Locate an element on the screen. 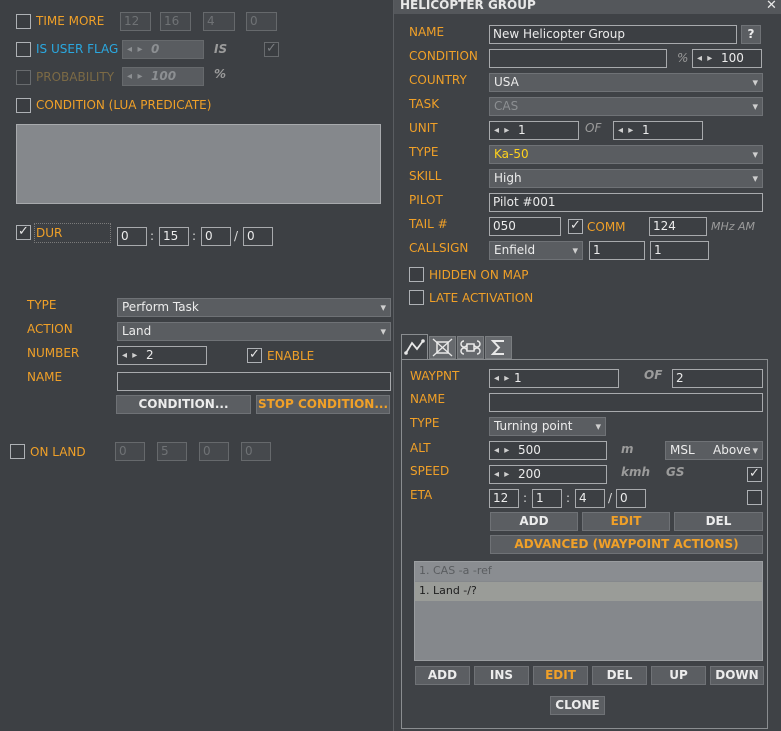 The height and width of the screenshot is (731, 781). help-button: ? is located at coordinates (751, 34).